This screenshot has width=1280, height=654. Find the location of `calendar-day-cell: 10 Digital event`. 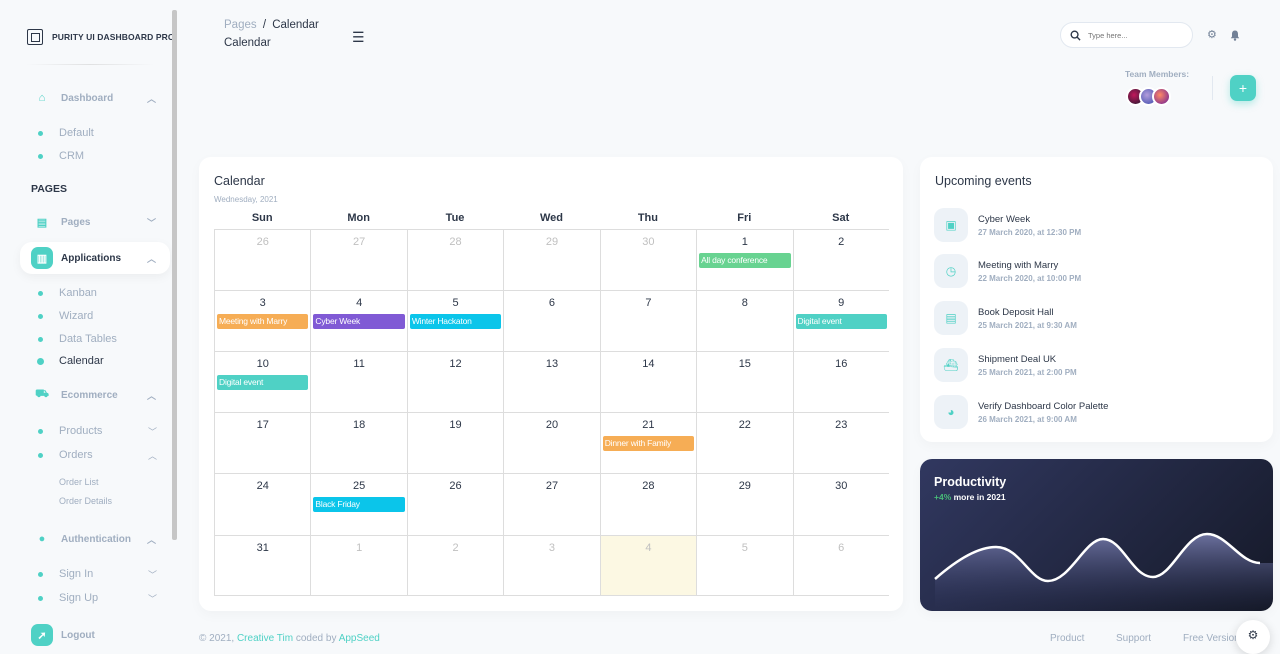

calendar-day-cell: 10 Digital event is located at coordinates (263, 382).